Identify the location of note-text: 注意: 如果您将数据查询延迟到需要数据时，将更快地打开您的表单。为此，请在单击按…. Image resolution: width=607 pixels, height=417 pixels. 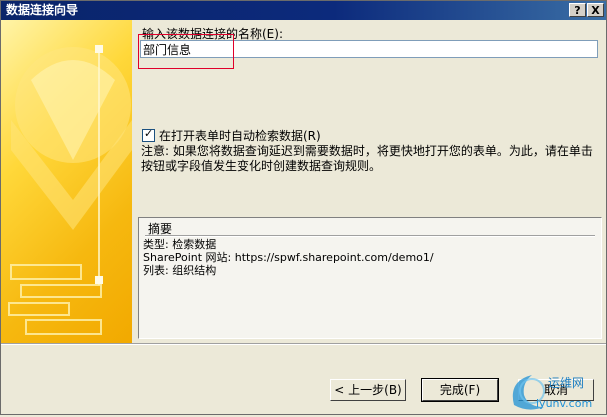
(367, 158).